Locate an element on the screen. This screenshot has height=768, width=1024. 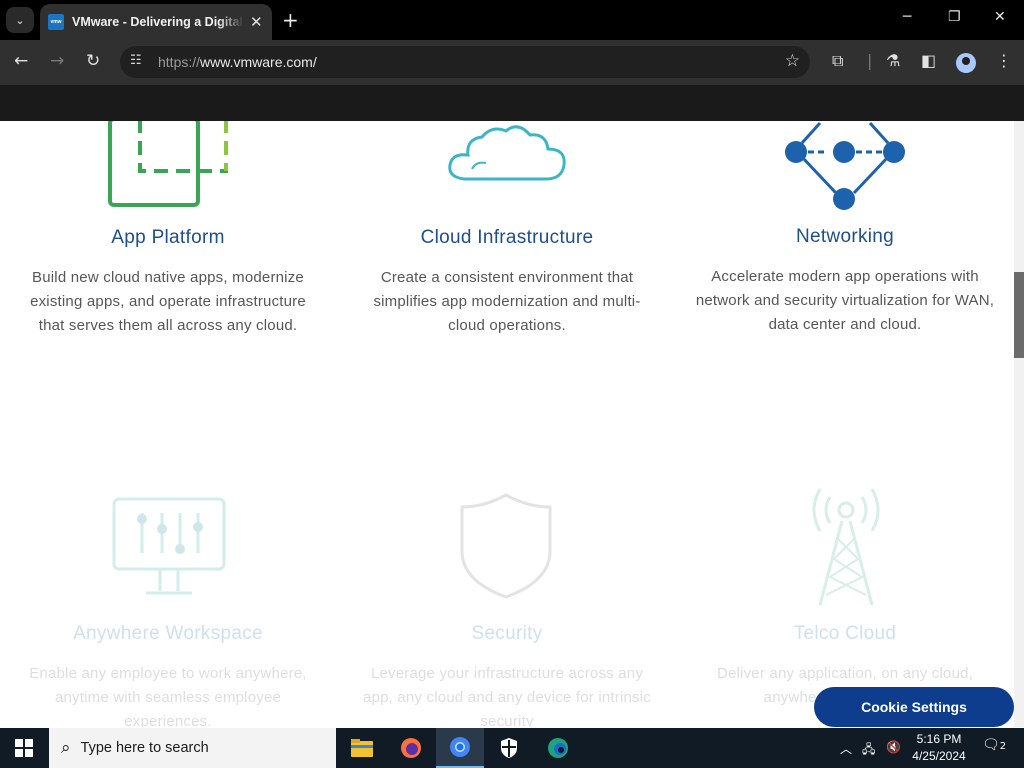
new-tab-button: + is located at coordinates (290, 20).